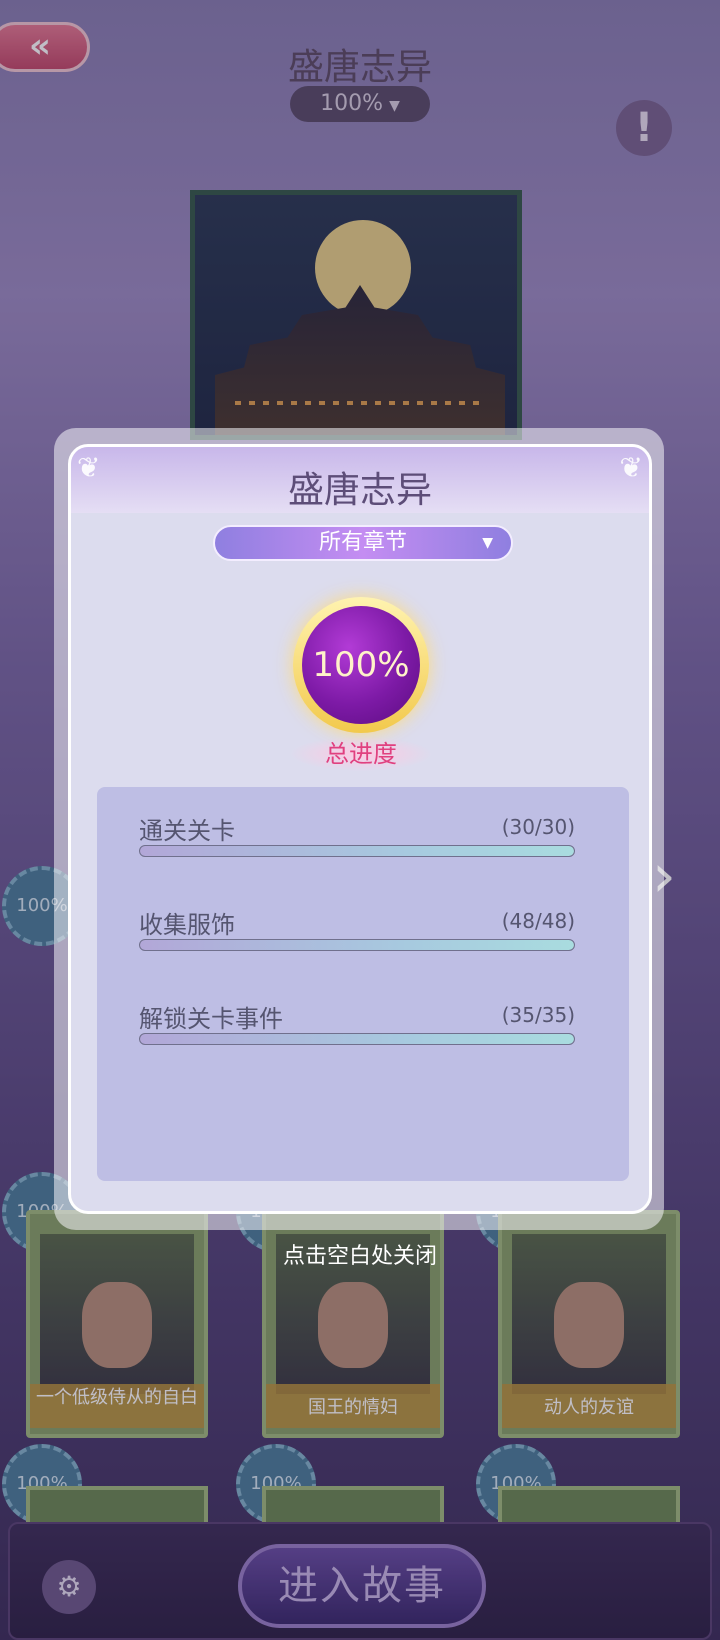  What do you see at coordinates (487, 543) in the screenshot?
I see `caret-down-icon: ▼` at bounding box center [487, 543].